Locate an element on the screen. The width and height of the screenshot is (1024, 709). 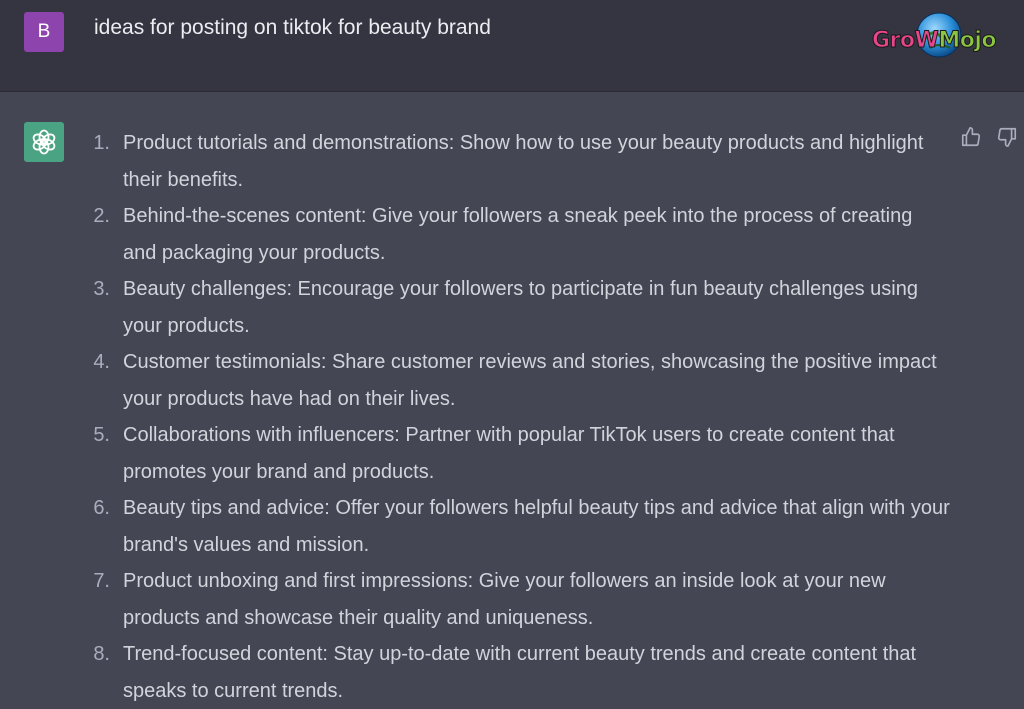
growmojo-logo: GroWMojo is located at coordinates (936, 38).